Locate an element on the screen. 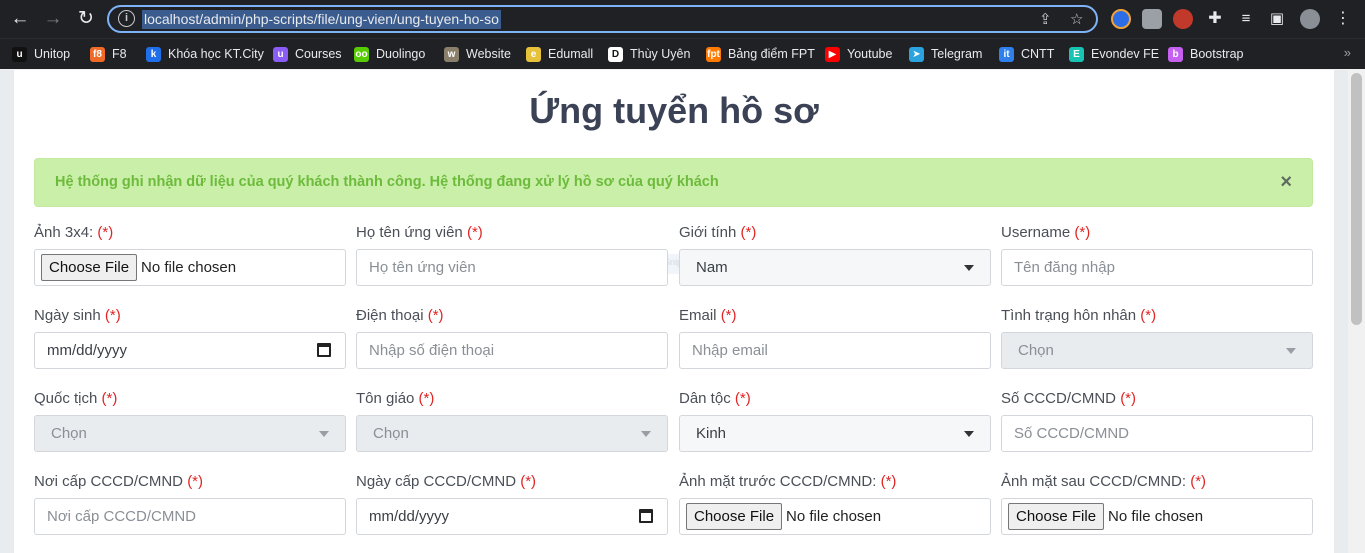  bookmark-item: ➤ Telegram is located at coordinates (945, 54).